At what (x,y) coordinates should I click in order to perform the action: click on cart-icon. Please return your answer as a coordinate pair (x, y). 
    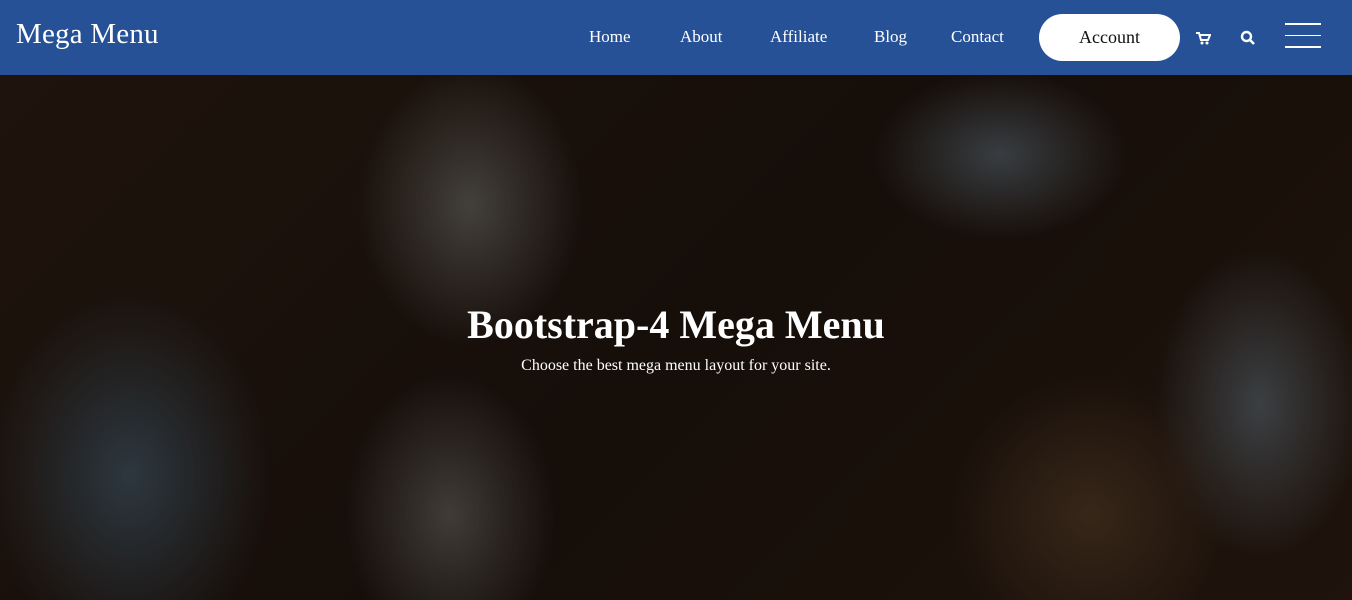
    Looking at the image, I should click on (1203, 38).